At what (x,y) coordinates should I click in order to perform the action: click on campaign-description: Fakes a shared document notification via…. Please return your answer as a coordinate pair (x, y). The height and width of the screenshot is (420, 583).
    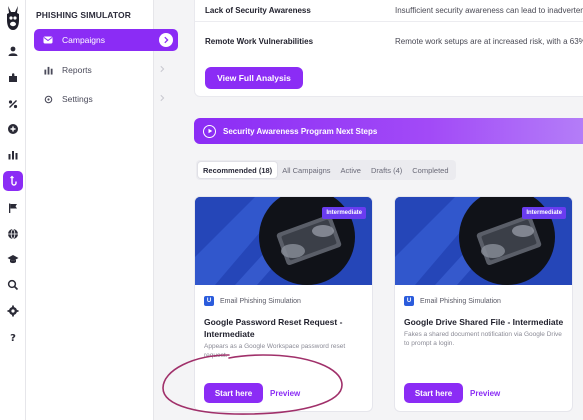
    Looking at the image, I should click on (483, 339).